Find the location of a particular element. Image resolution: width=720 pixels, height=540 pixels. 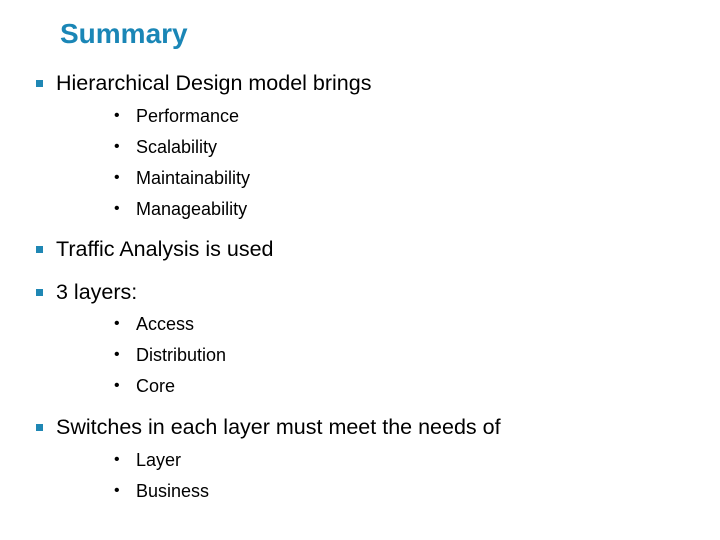

sub-bullet-access: • Access is located at coordinates (154, 324).